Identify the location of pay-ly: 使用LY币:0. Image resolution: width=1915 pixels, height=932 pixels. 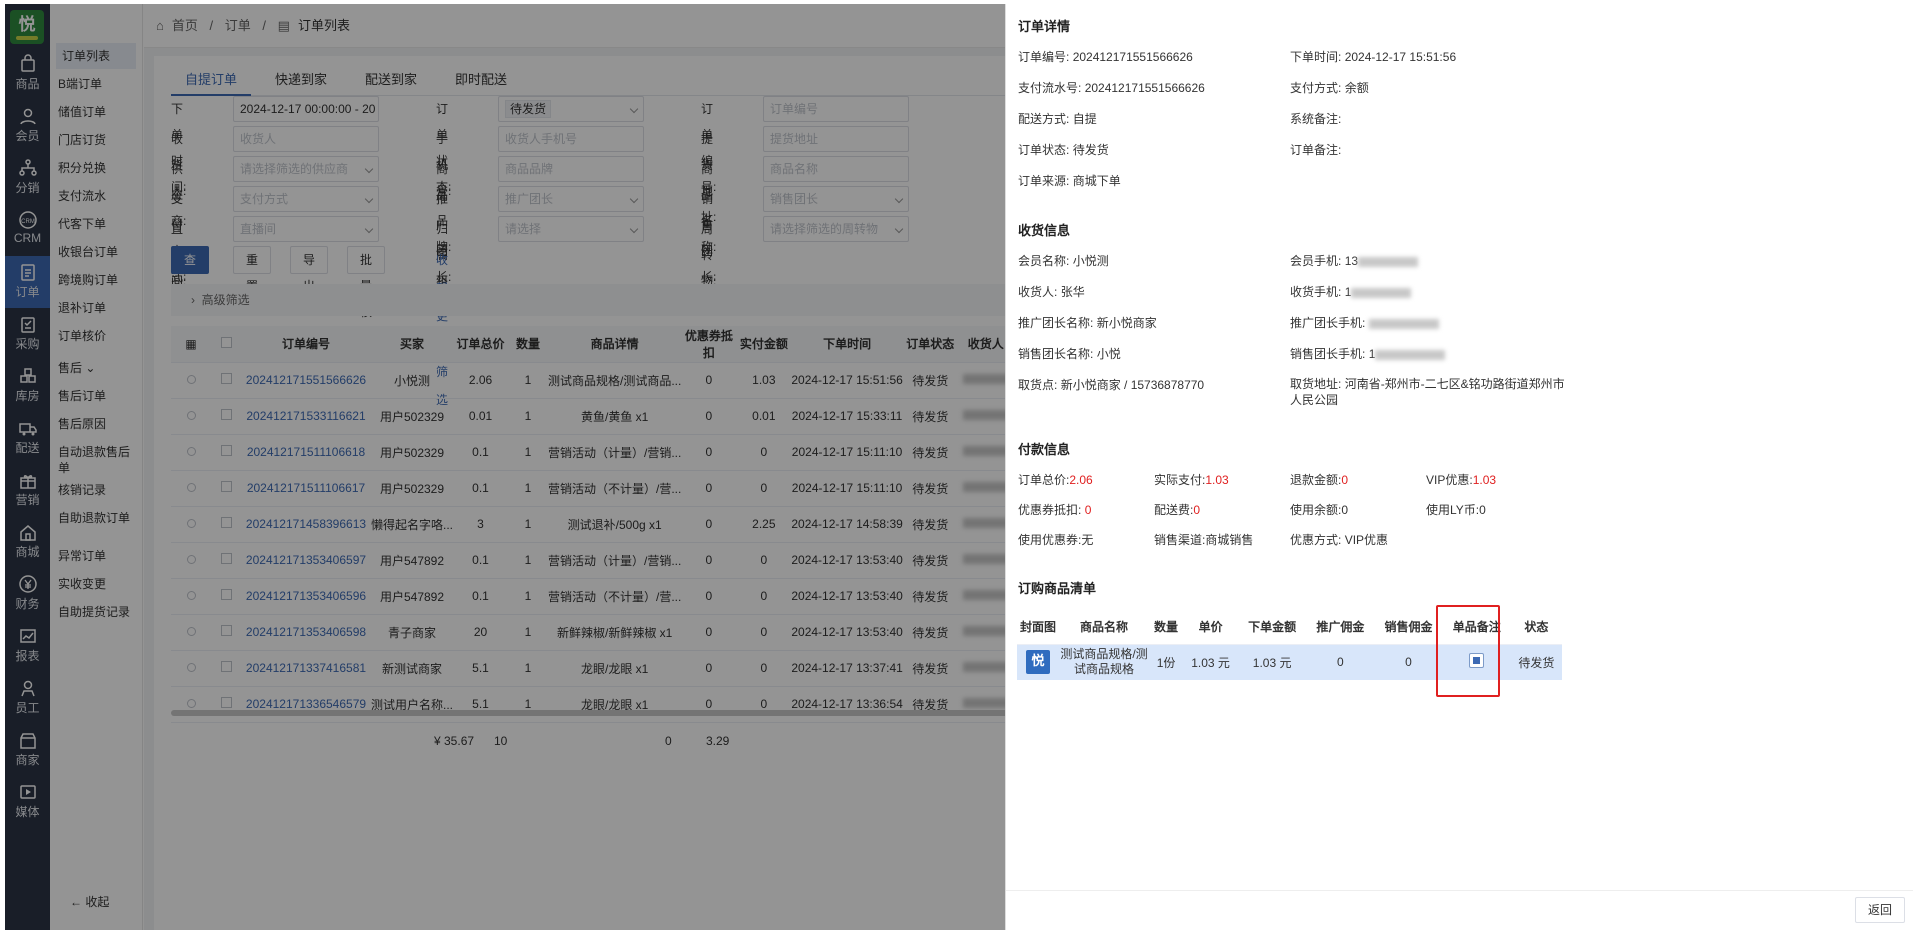
(1456, 510).